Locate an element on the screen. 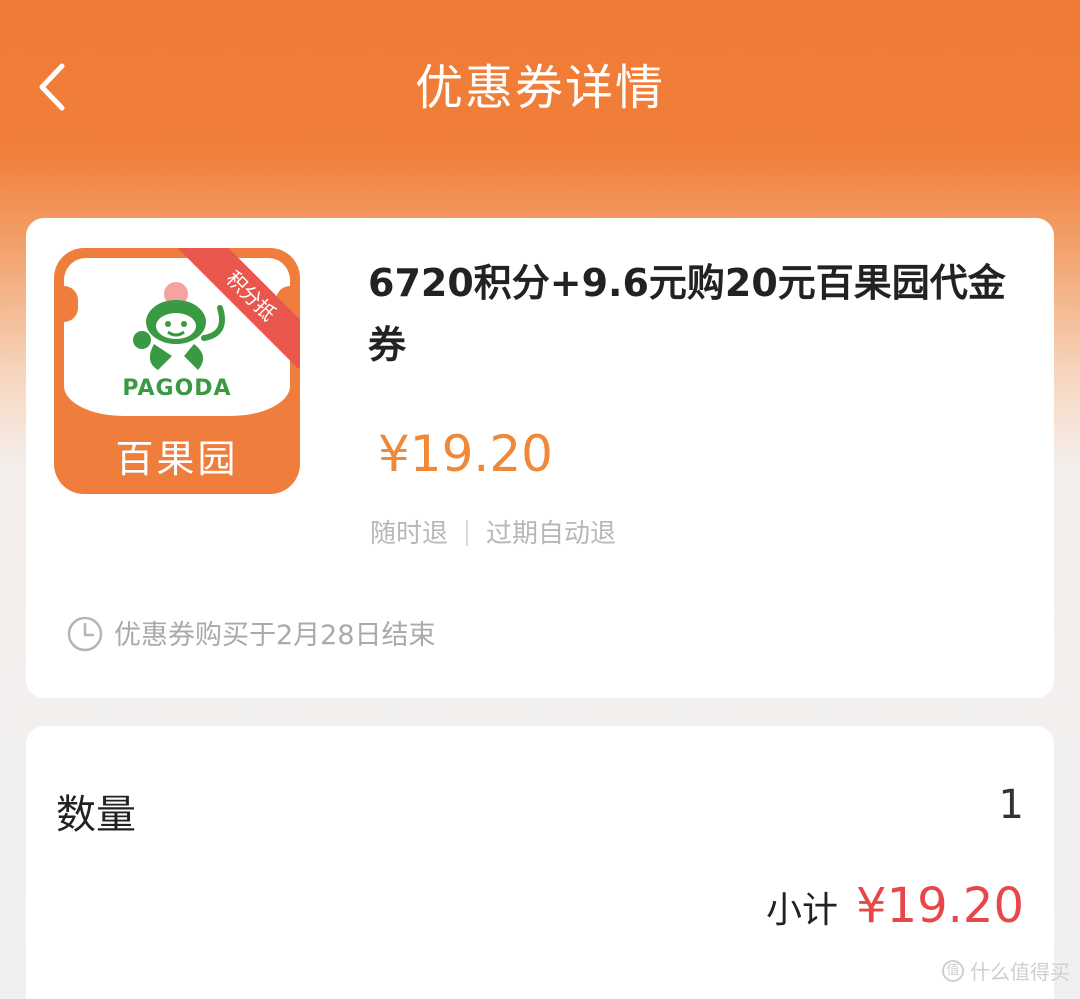  purchase-deadline: 优惠券购买于2月28日结束 is located at coordinates (251, 636).